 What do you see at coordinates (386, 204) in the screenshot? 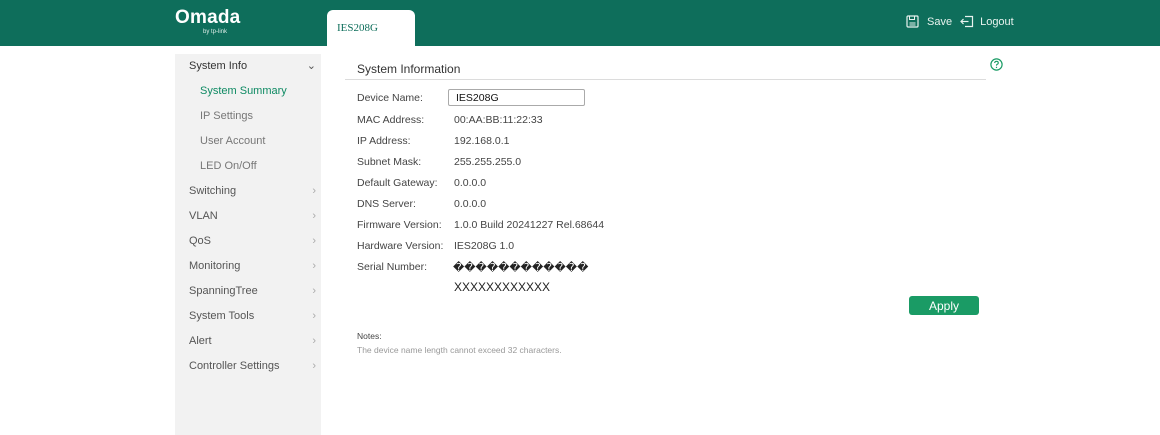
I see `dns-server-label: DNS Server:` at bounding box center [386, 204].